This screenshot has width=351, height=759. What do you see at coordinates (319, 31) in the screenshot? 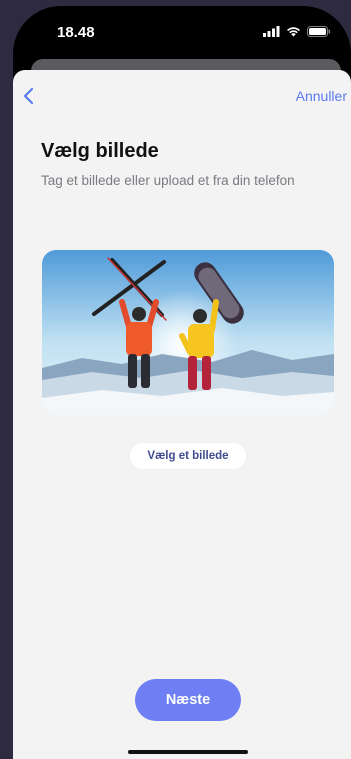
I see `battery-icon` at bounding box center [319, 31].